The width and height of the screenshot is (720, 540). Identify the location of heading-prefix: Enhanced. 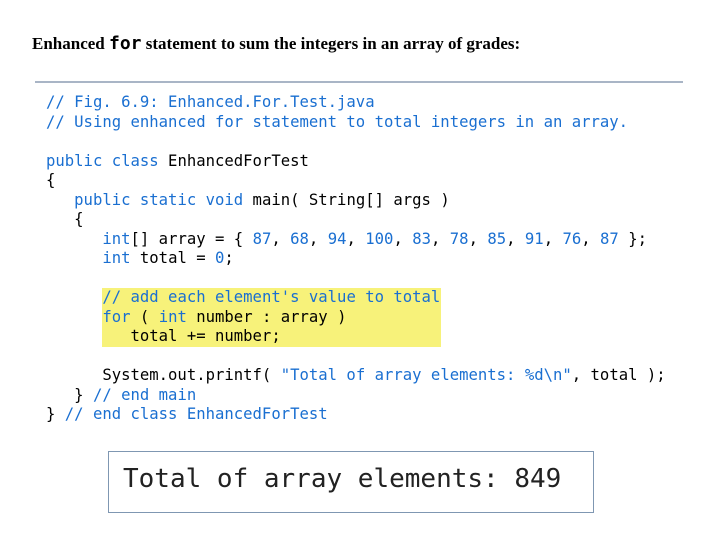
(70, 43).